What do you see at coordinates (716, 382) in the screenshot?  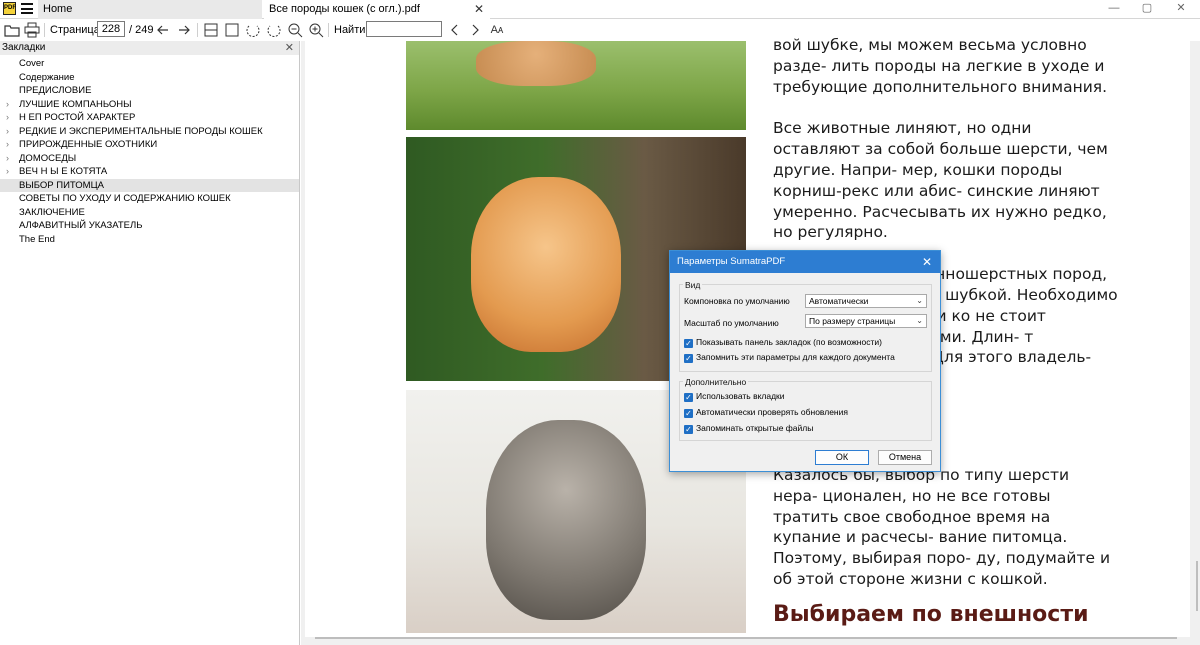 I see `group-extra-label: Дополнительно` at bounding box center [716, 382].